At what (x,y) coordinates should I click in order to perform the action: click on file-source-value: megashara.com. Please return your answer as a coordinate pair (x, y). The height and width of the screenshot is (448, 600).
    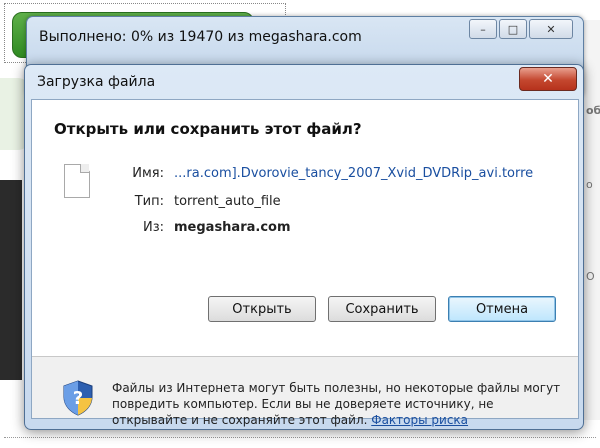
    Looking at the image, I should click on (232, 227).